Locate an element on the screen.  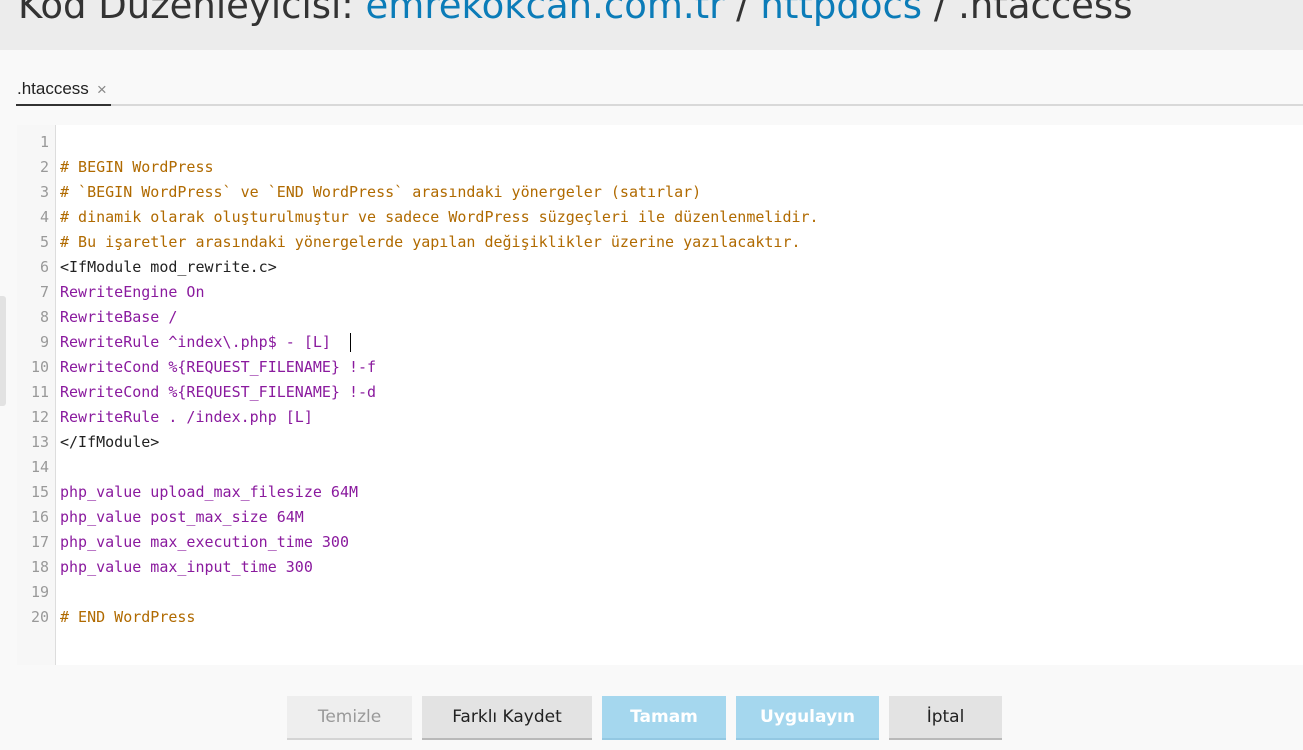
tab-label: .htaccess is located at coordinates (53, 88).